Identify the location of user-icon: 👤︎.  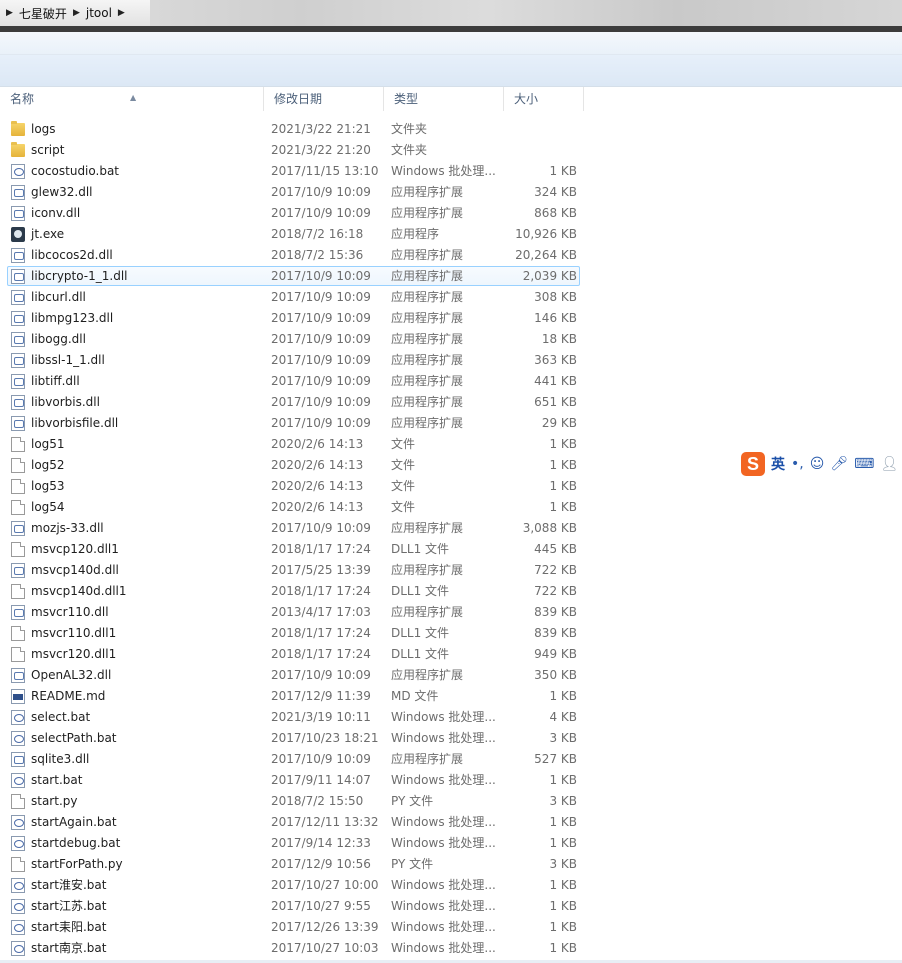
(889, 464).